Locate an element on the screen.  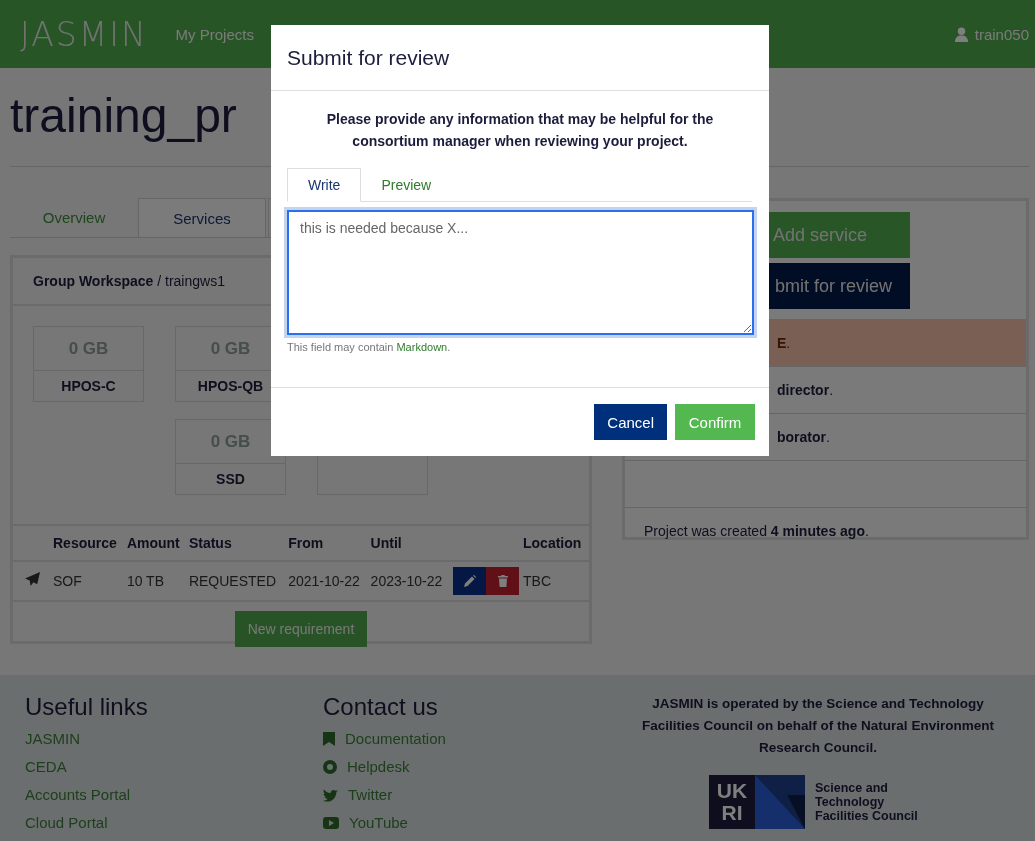
pencil-icon is located at coordinates (469, 581).